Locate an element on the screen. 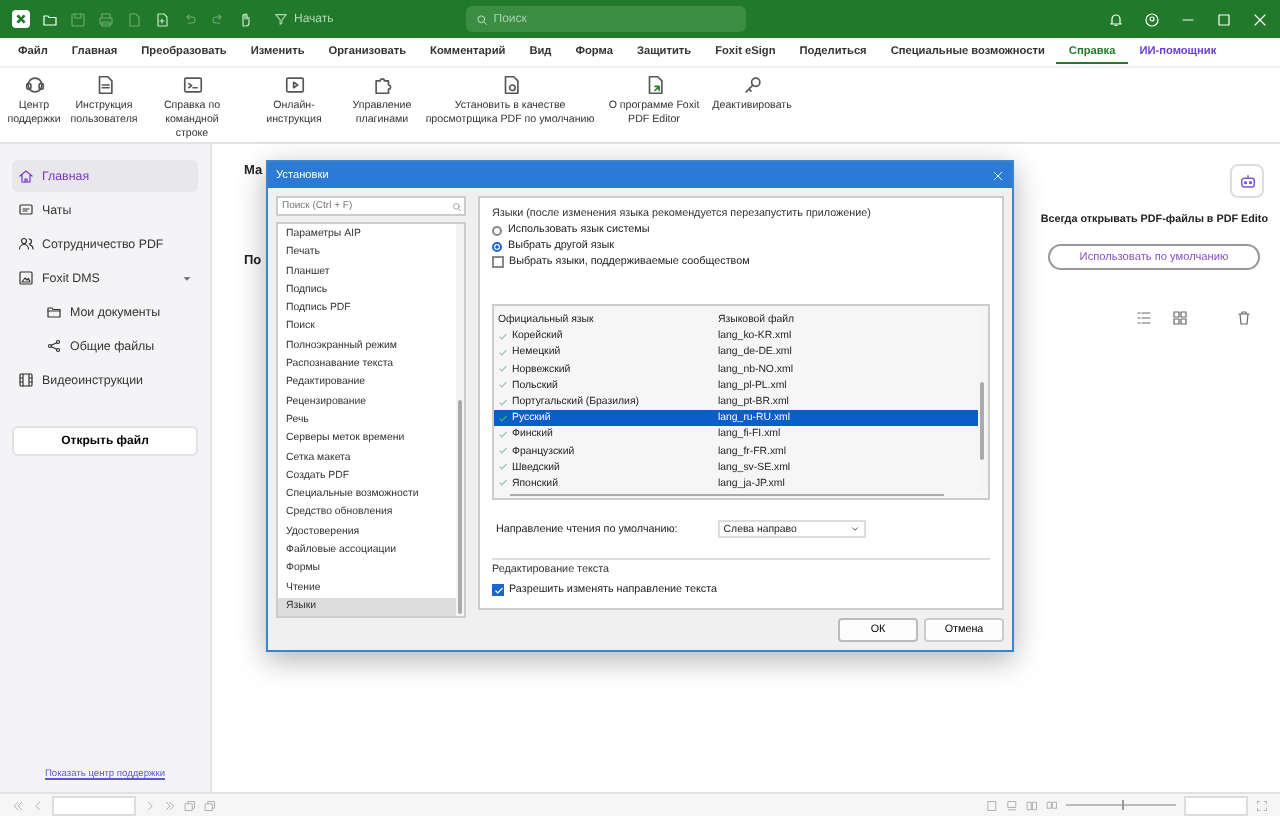 This screenshot has width=1280, height=816. grid-view-icon is located at coordinates (1180, 318).